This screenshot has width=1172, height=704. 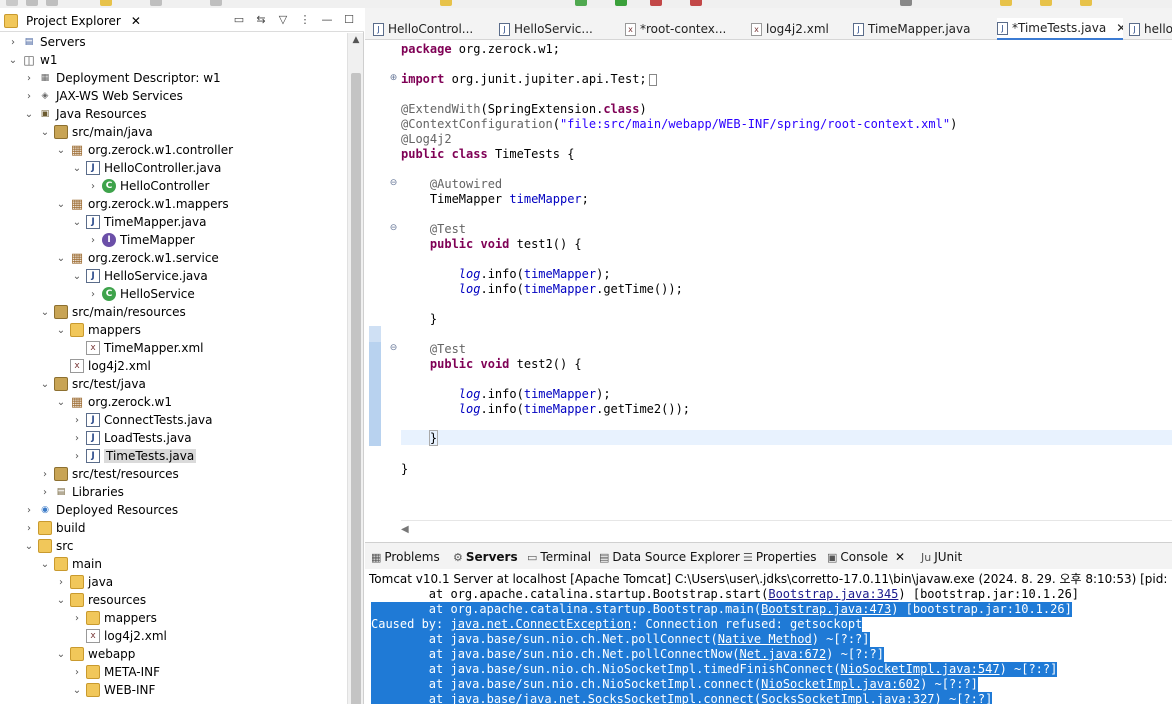 What do you see at coordinates (652, 79) in the screenshot?
I see `folded-indicator` at bounding box center [652, 79].